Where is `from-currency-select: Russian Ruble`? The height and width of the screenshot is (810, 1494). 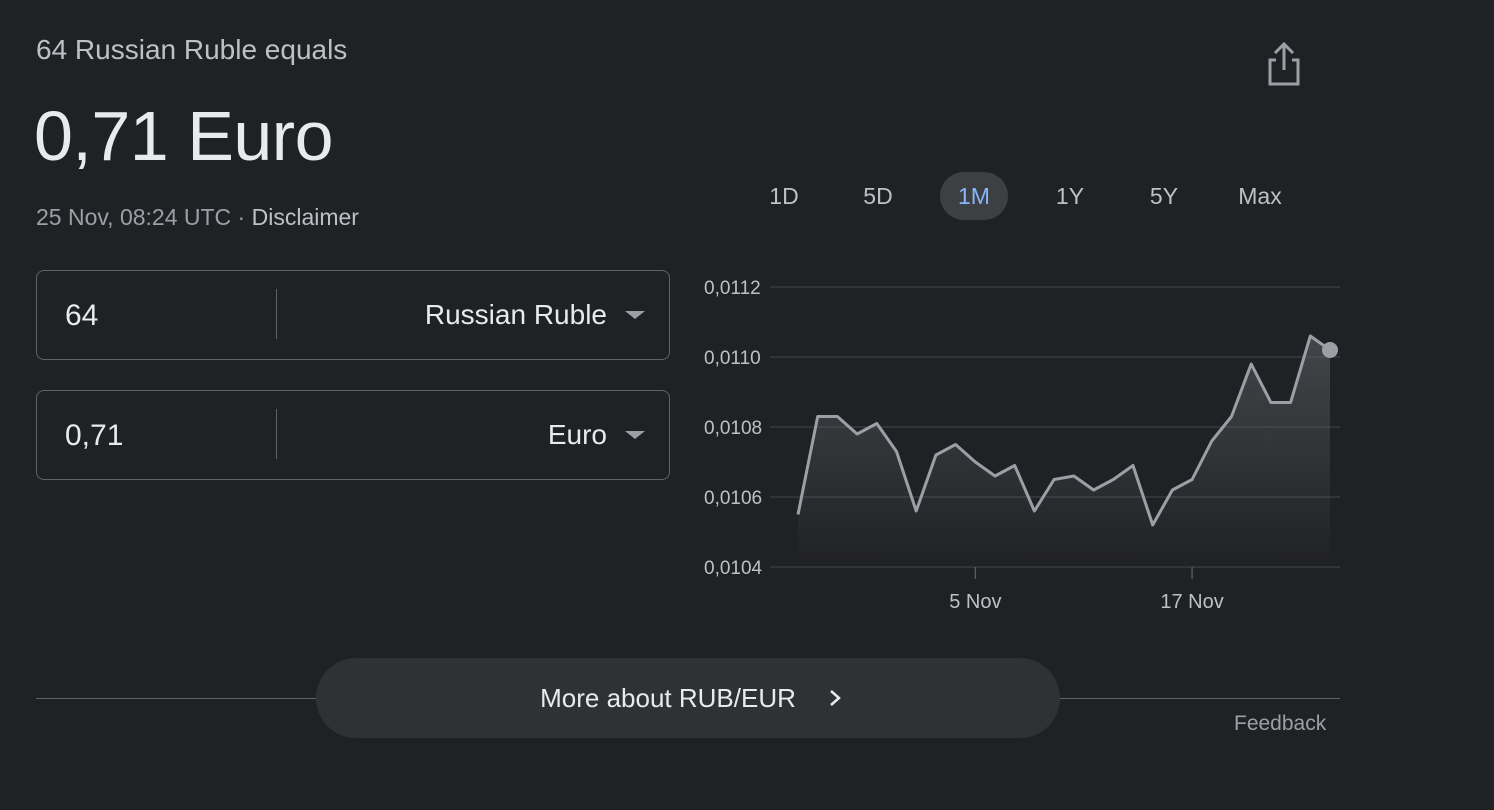
from-currency-select: Russian Ruble is located at coordinates (516, 315).